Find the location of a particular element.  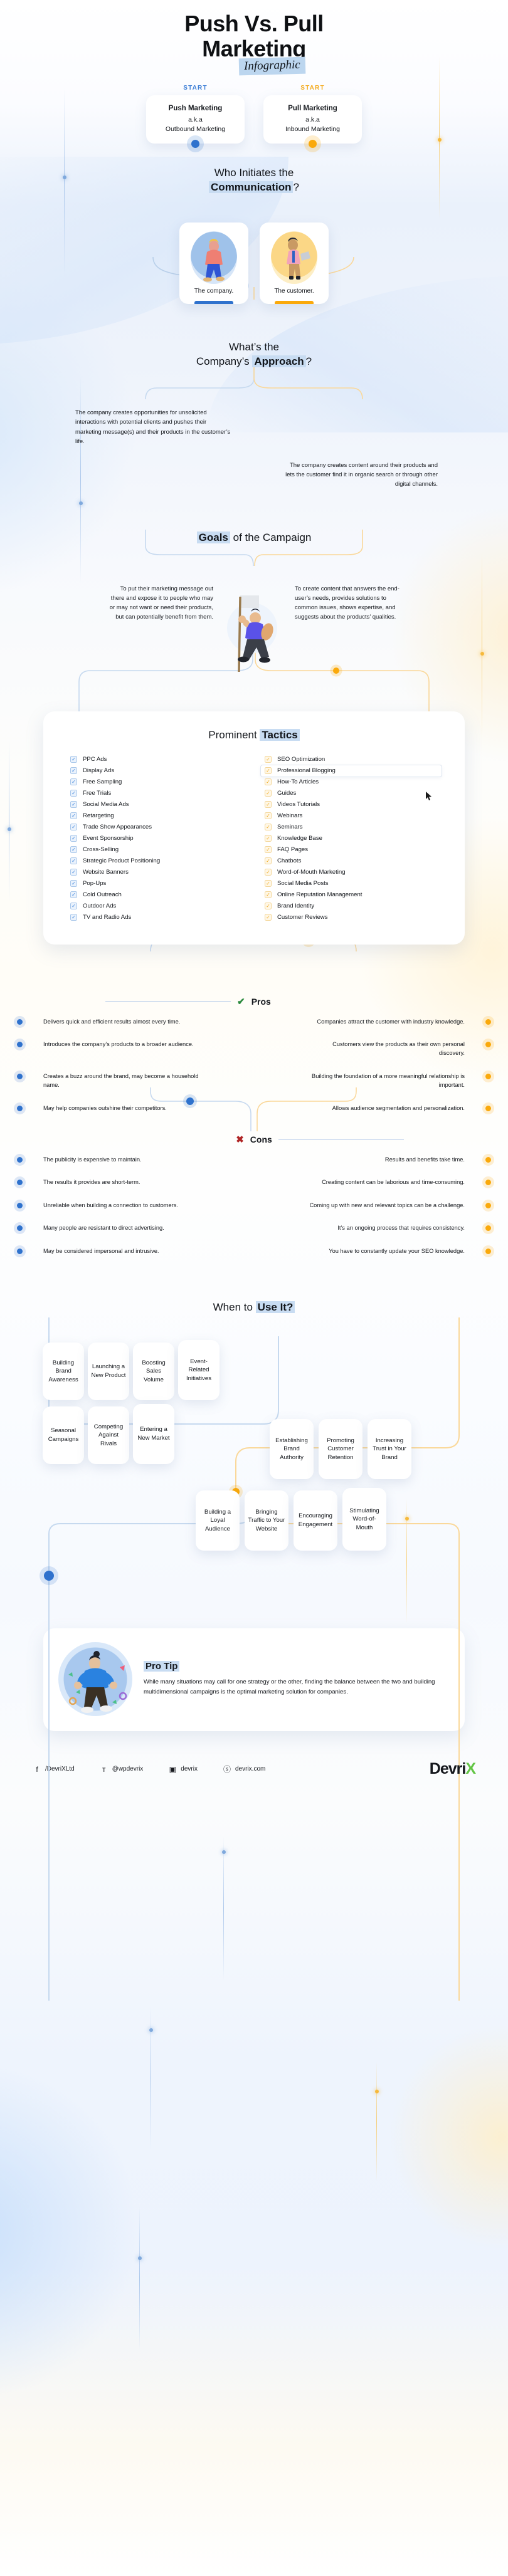

use-case-chip: Competing Against Rivals is located at coordinates (109, 1435).